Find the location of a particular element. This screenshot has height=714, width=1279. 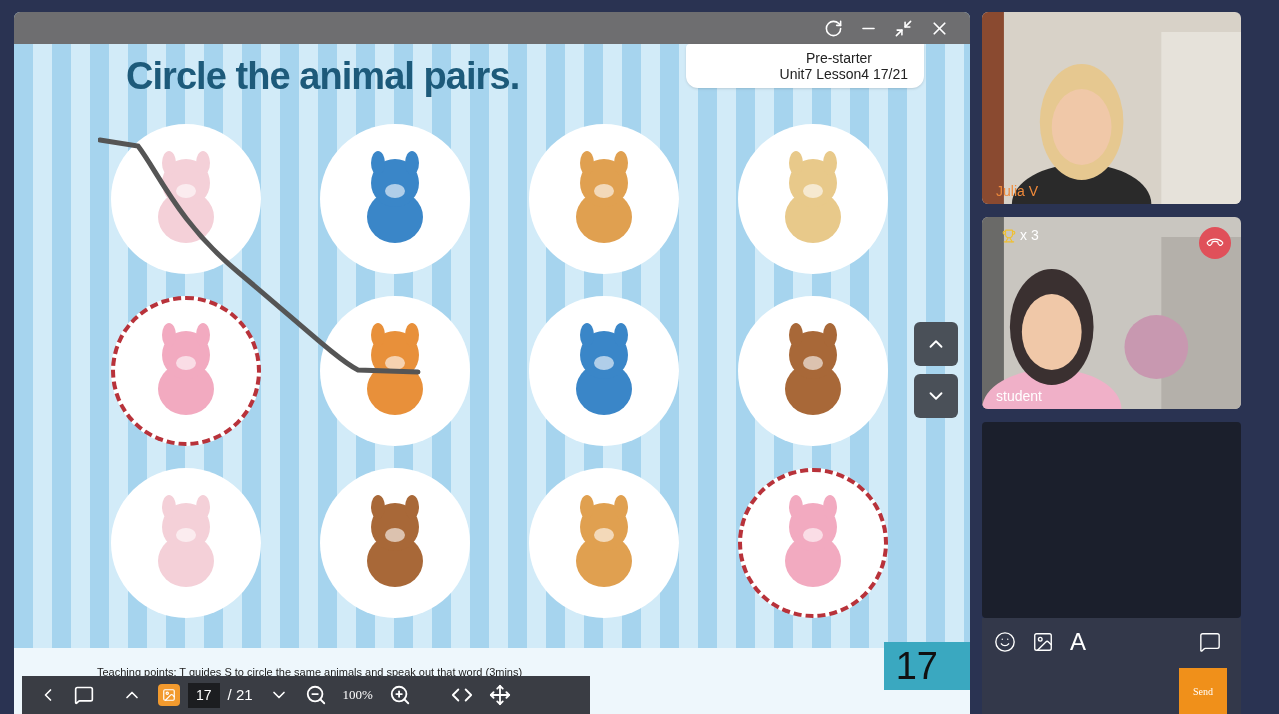

slide-title: Circle the animal pairs. is located at coordinates (323, 76).